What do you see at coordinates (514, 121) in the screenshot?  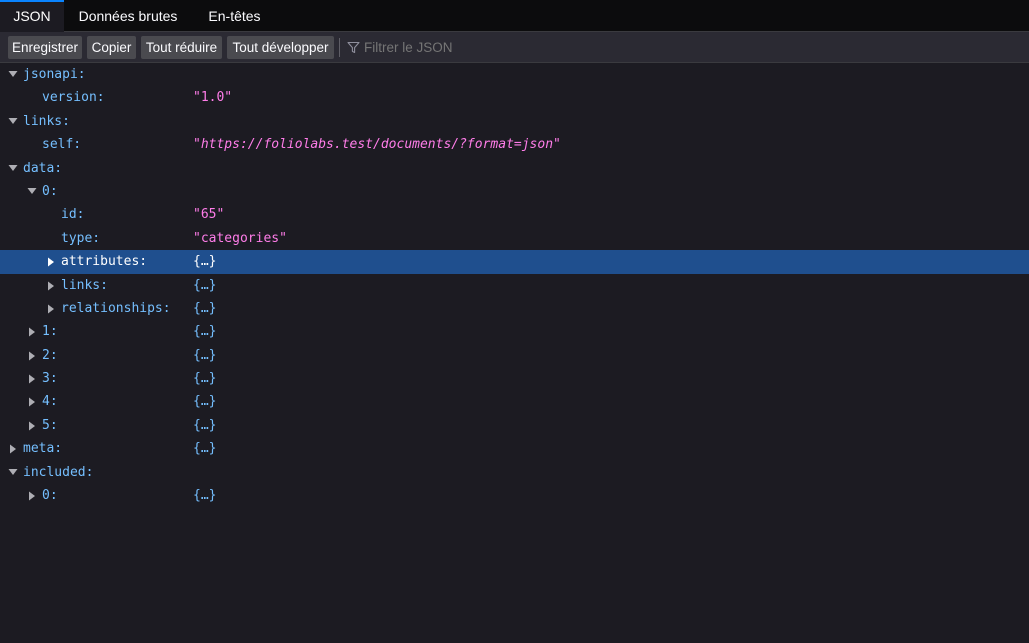 I see `tree-row-links: links:` at bounding box center [514, 121].